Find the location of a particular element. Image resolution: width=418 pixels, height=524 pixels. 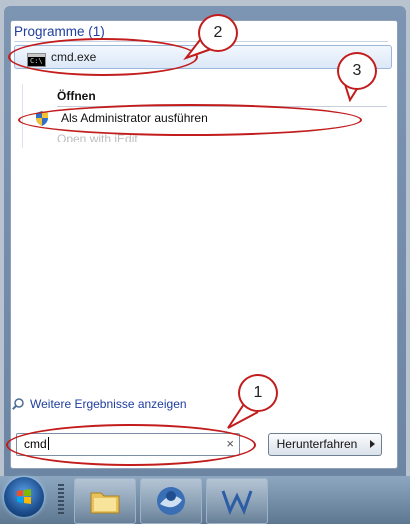

folder-icon is located at coordinates (105, 503).